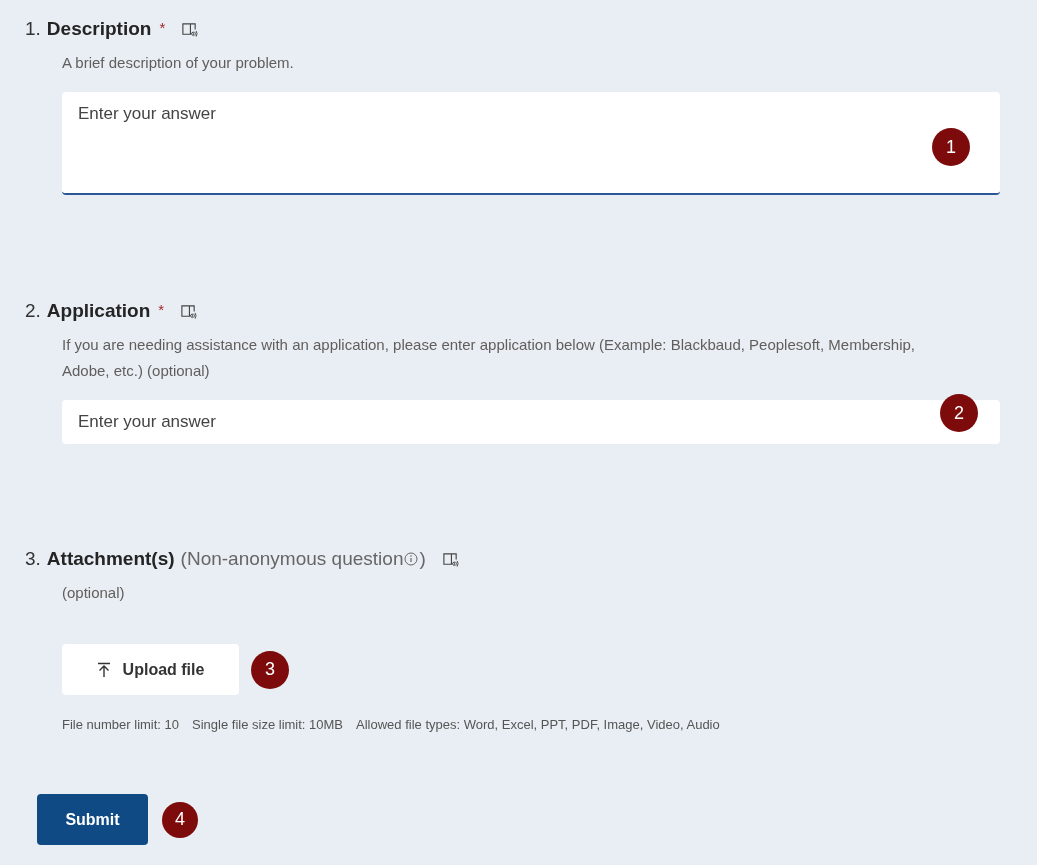  Describe the element at coordinates (98, 311) in the screenshot. I see `question-title: Application` at that location.